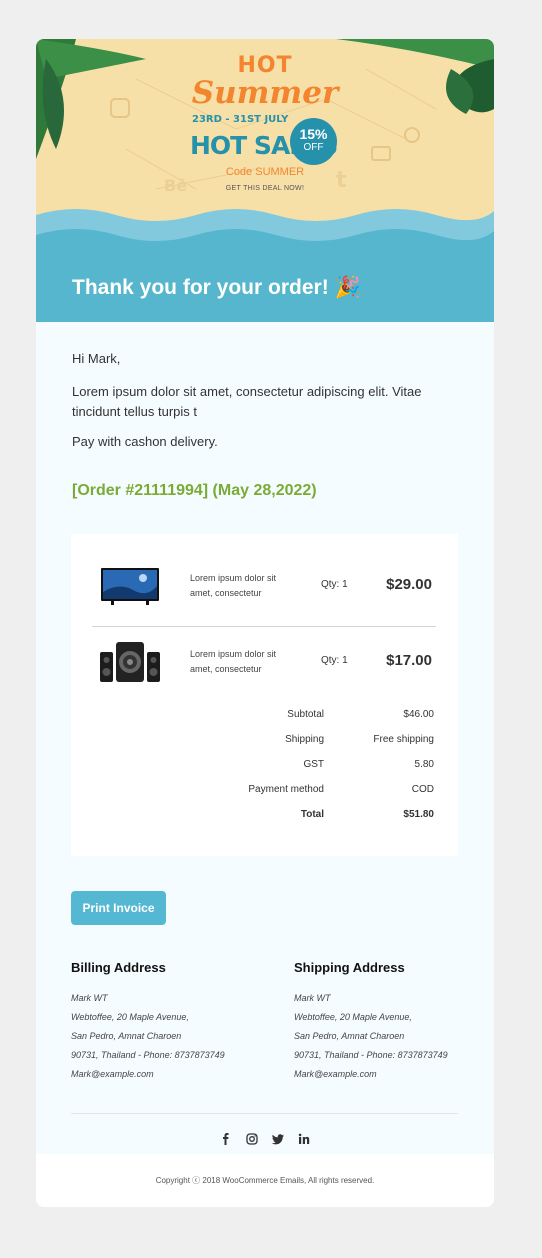 The image size is (542, 1258). What do you see at coordinates (265, 93) in the screenshot?
I see `promo-summer: Summer` at bounding box center [265, 93].